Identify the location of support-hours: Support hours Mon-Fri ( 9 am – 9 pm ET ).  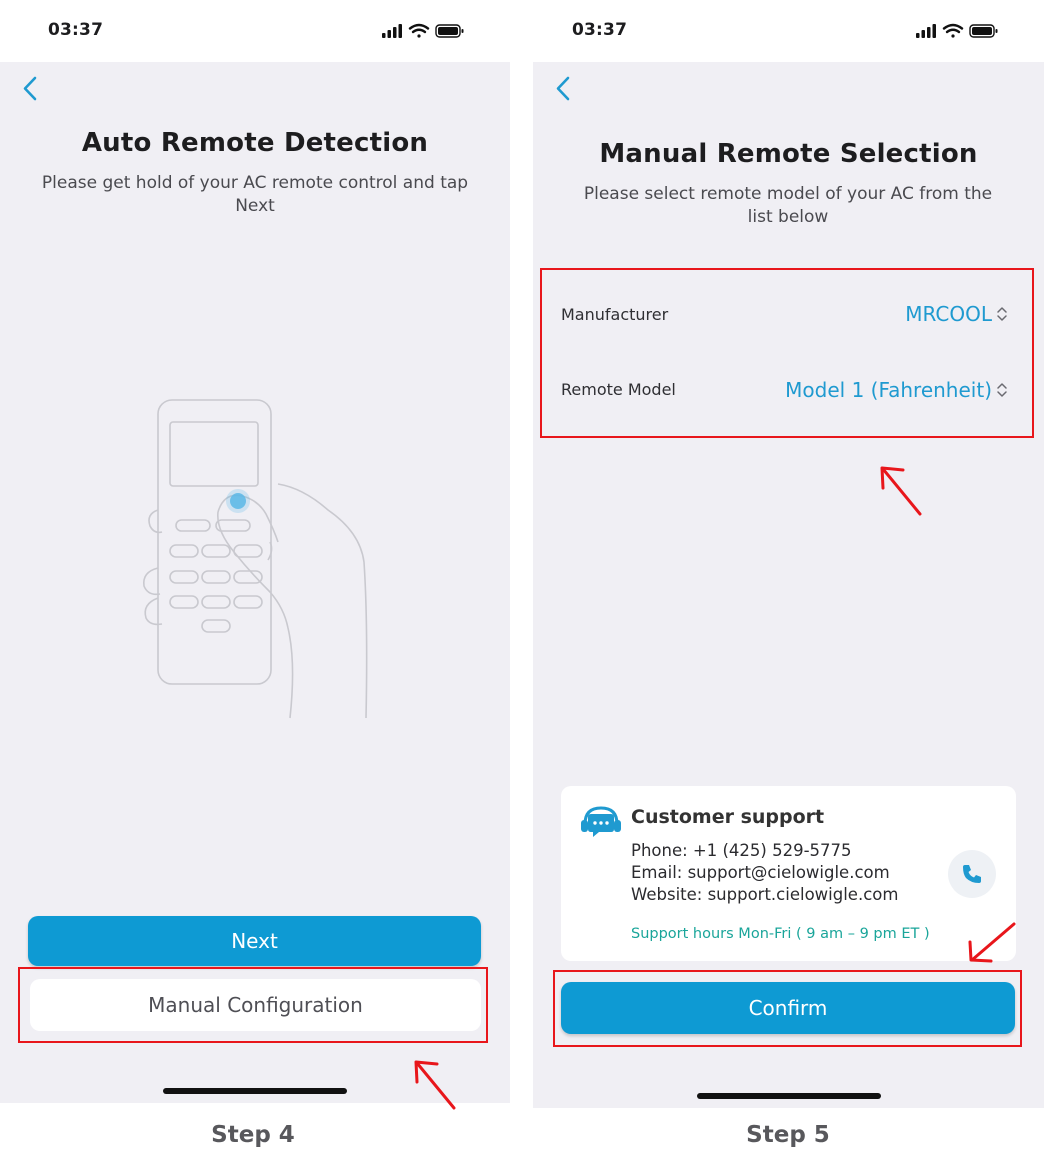
(780, 934).